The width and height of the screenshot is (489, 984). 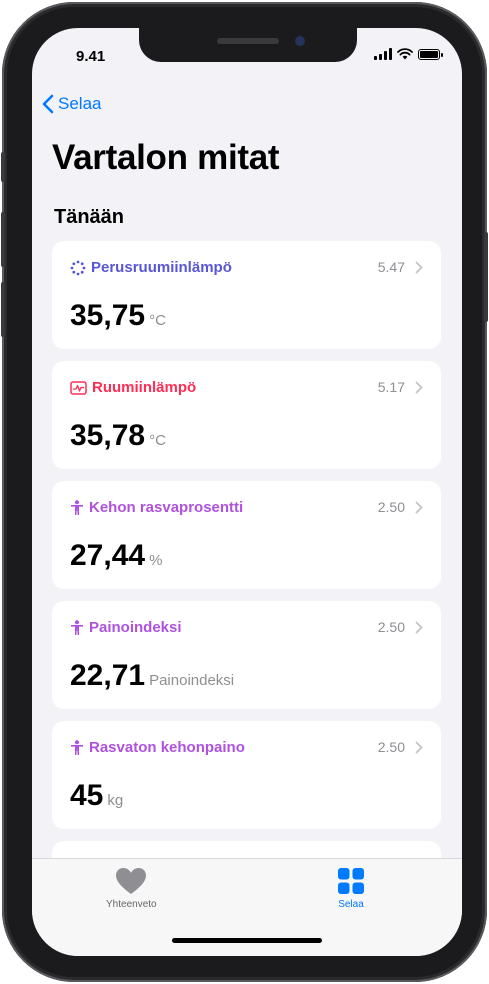 I want to click on battery-icon, so click(x=430, y=54).